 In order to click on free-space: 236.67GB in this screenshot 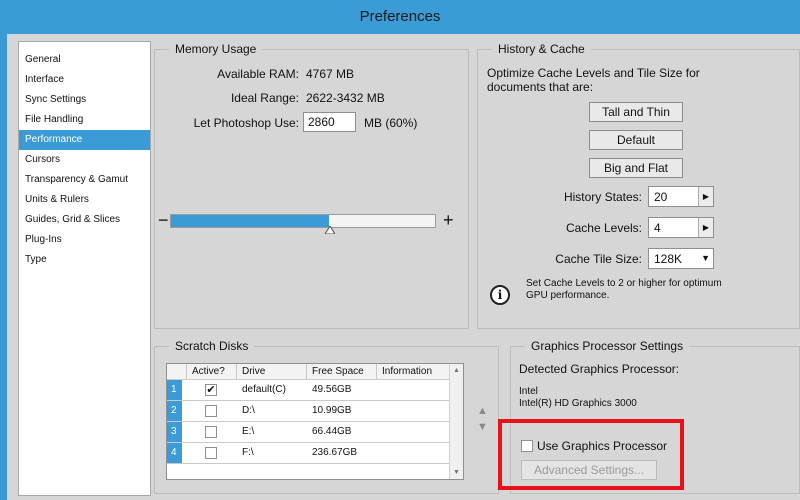, I will do `click(335, 452)`.